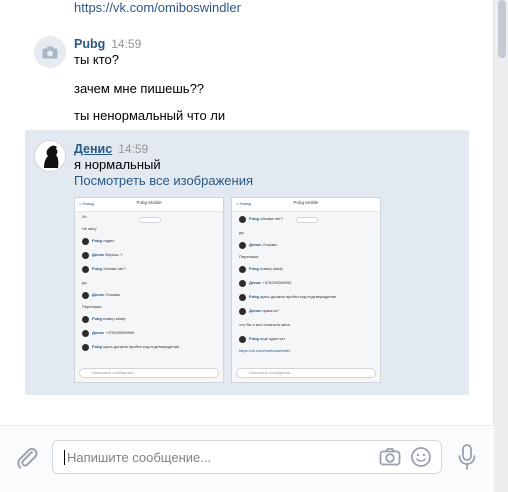  What do you see at coordinates (163, 180) in the screenshot?
I see `view-all-images-link: Посмотреть все изображения` at bounding box center [163, 180].